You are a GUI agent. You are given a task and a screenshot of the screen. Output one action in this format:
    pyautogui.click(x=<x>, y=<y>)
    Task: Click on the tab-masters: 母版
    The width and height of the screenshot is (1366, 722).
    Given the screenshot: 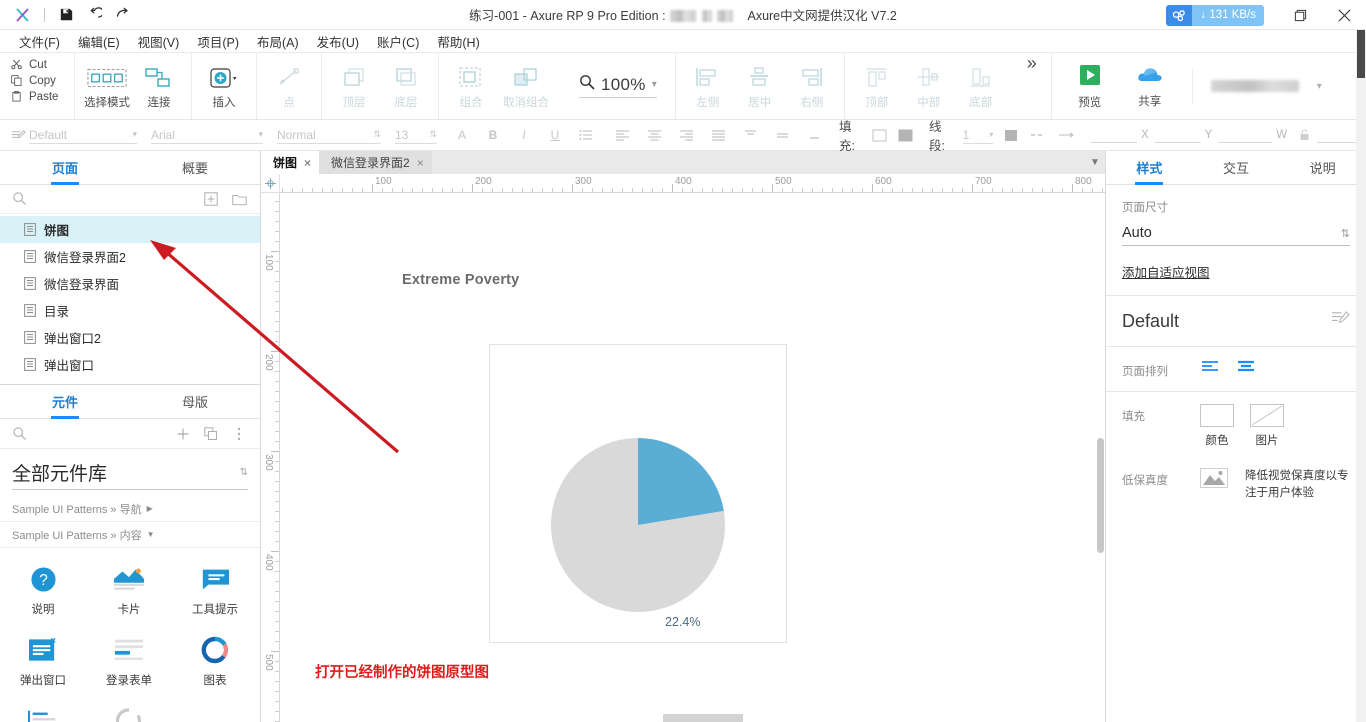 What is the action you would take?
    pyautogui.click(x=195, y=401)
    